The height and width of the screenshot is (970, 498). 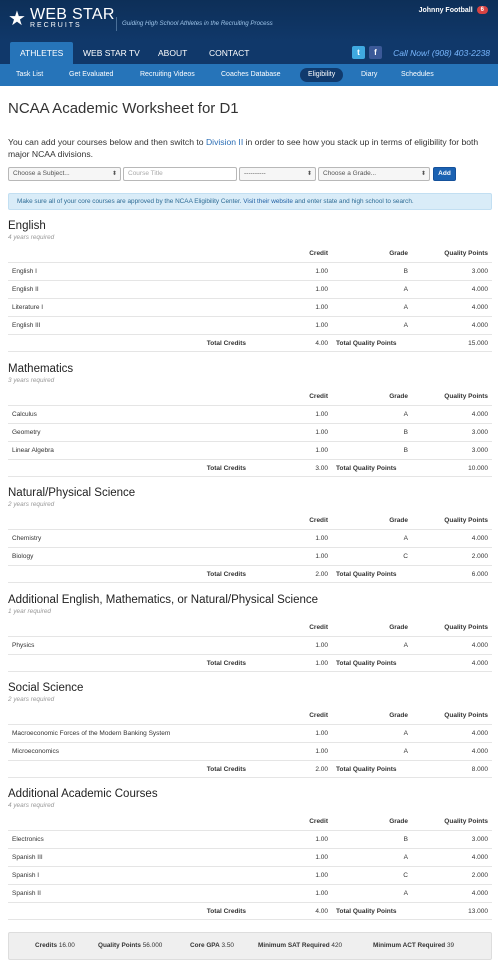 What do you see at coordinates (375, 52) in the screenshot?
I see `facebook-icon: f` at bounding box center [375, 52].